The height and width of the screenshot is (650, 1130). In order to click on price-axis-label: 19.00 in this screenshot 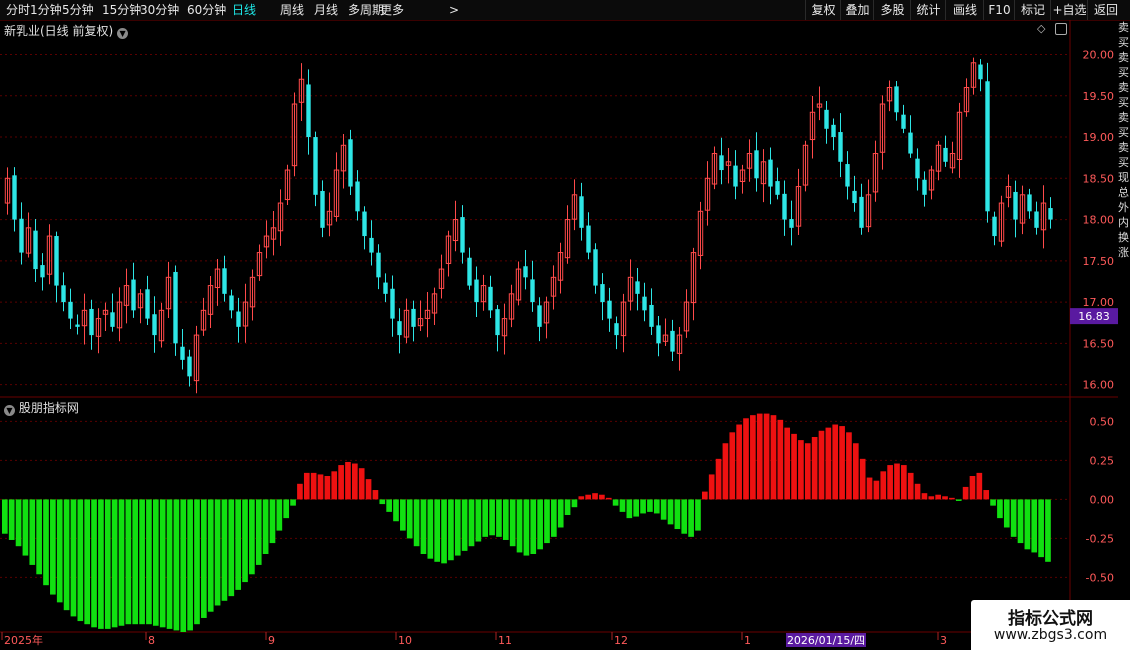, I will do `click(1099, 137)`.